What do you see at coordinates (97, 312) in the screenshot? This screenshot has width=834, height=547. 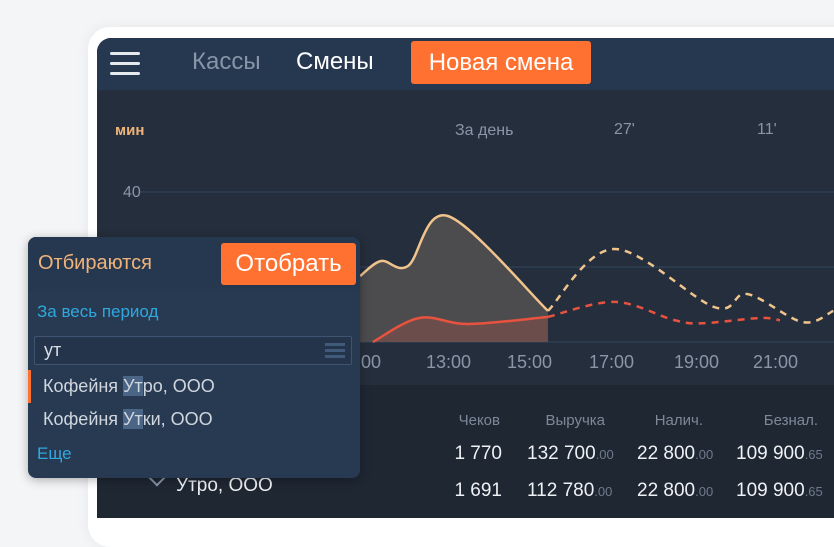 I see `period-link: За весь период` at bounding box center [97, 312].